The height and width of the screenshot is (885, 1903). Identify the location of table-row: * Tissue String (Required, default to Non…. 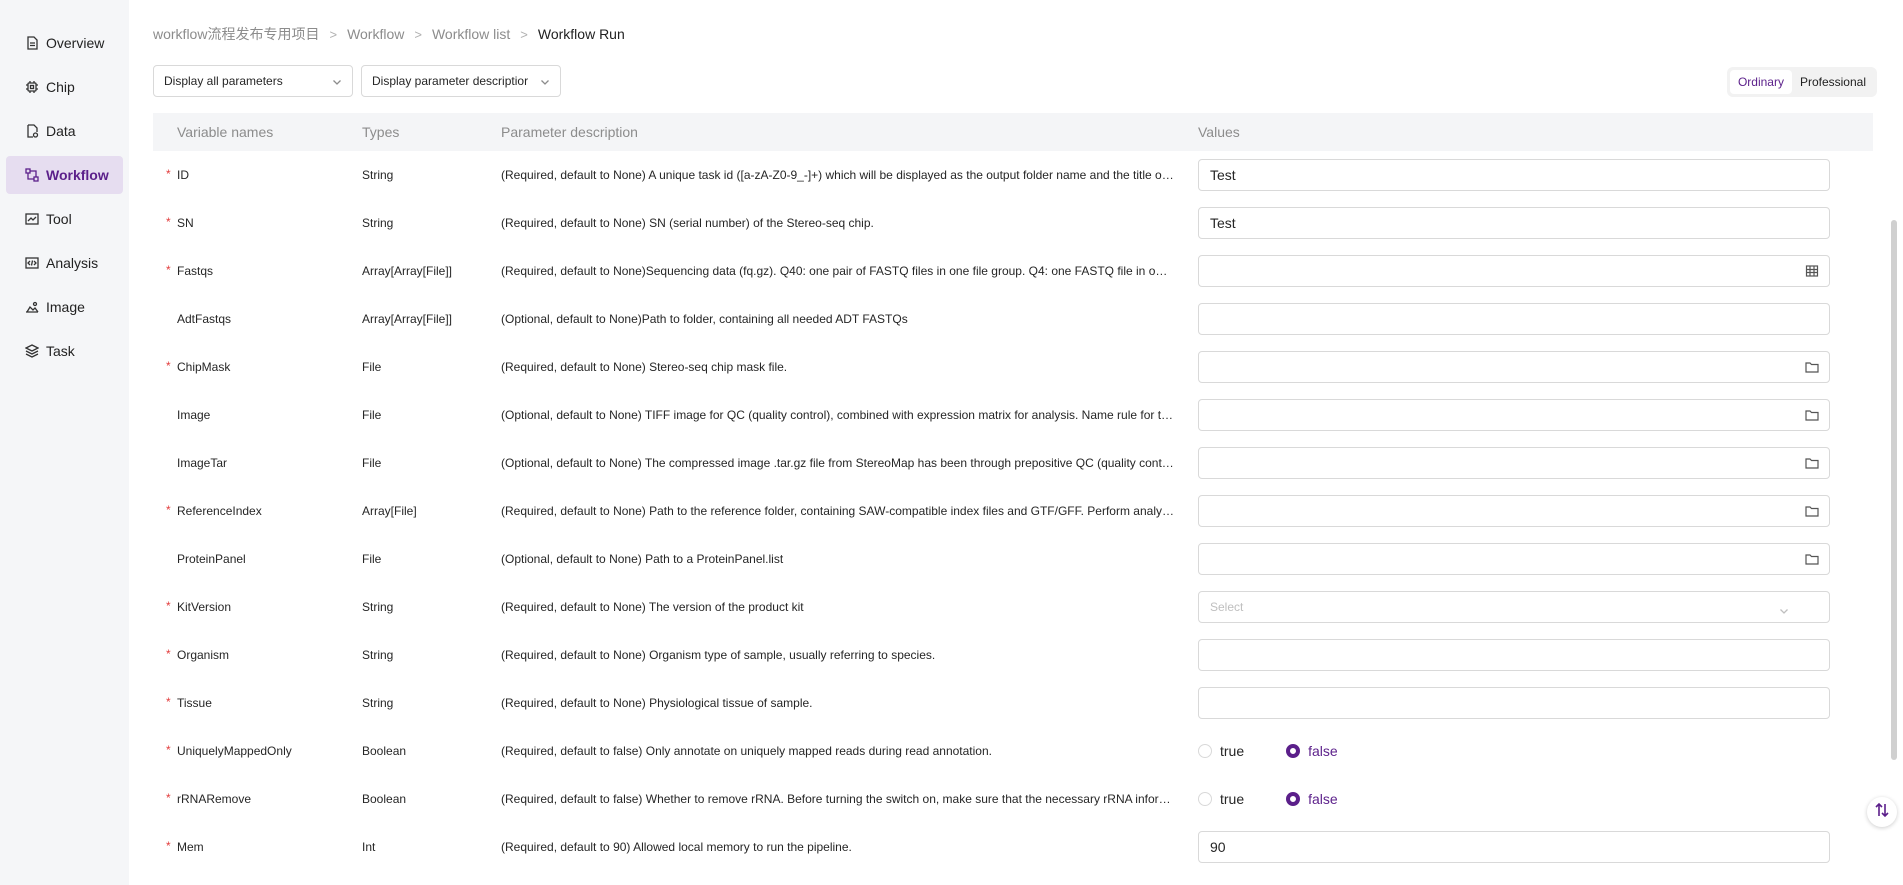
(1013, 703).